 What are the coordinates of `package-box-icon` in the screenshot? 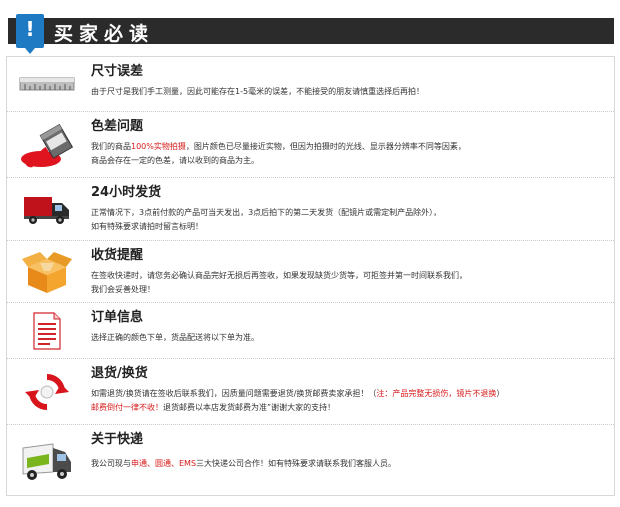 It's located at (47, 271).